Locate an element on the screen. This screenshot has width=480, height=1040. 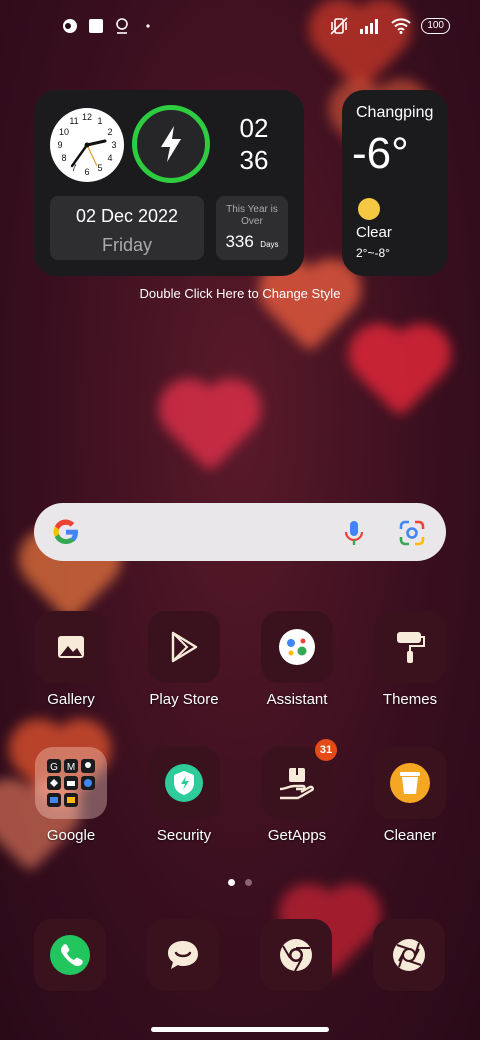
app-gallery: Gallery is located at coordinates (71, 659).